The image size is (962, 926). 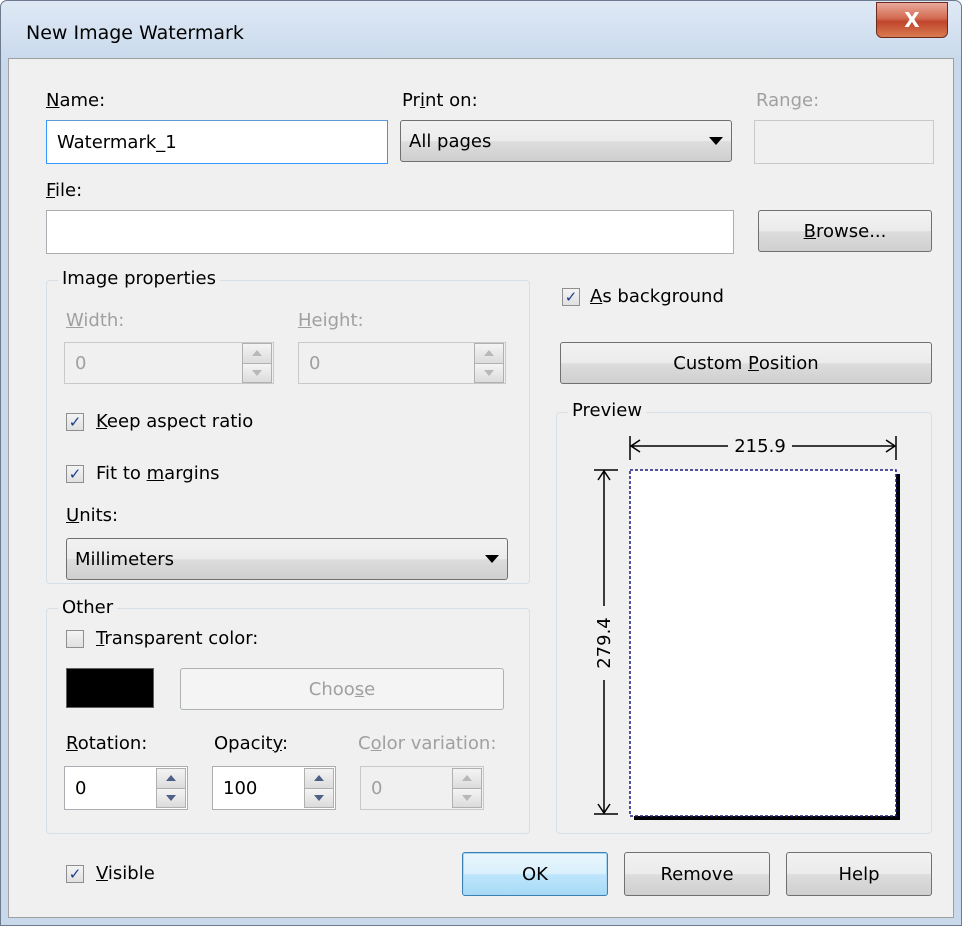 I want to click on as-background-label: As background, so click(x=657, y=296).